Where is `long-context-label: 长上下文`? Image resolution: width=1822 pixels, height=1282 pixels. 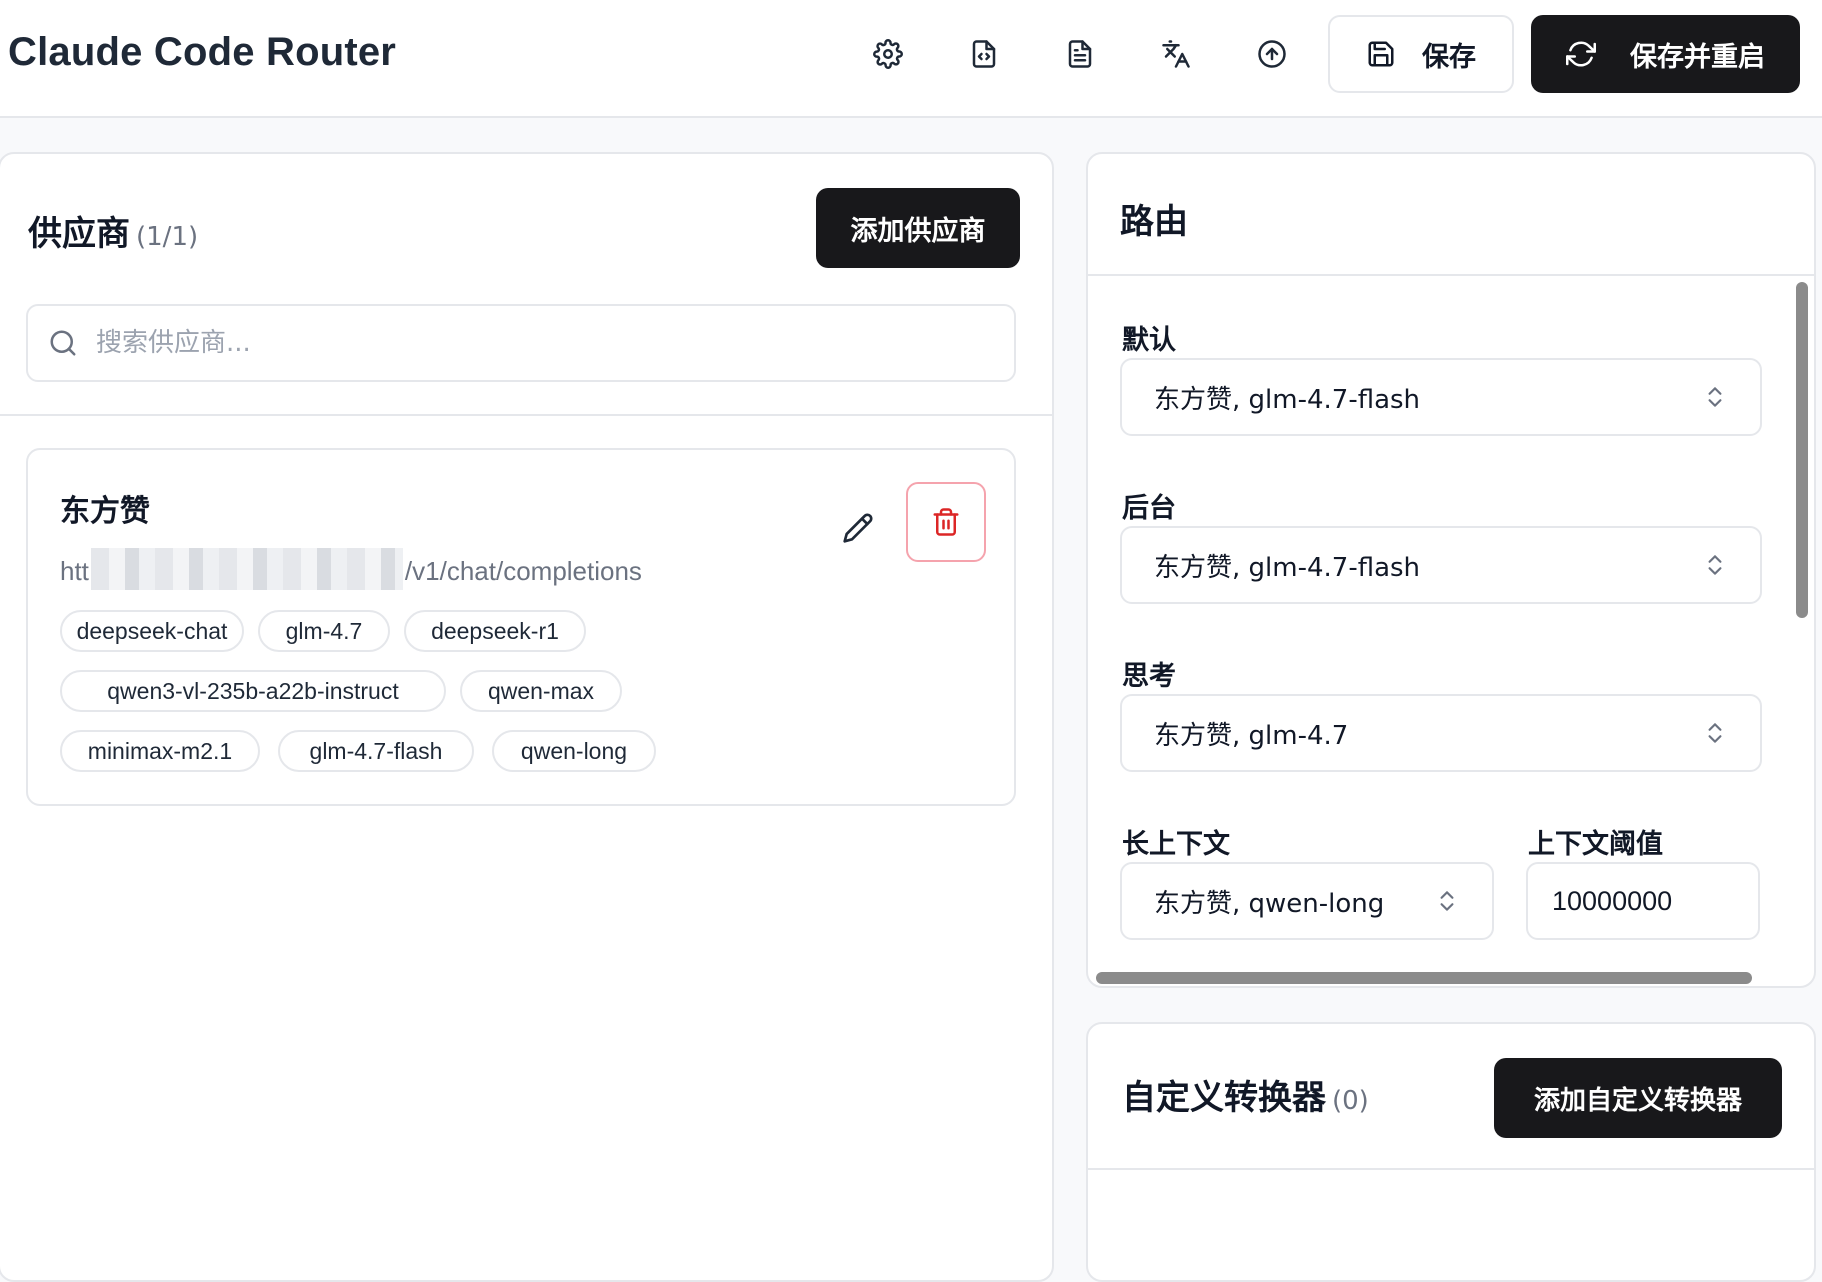
long-context-label: 长上下文 is located at coordinates (1176, 844).